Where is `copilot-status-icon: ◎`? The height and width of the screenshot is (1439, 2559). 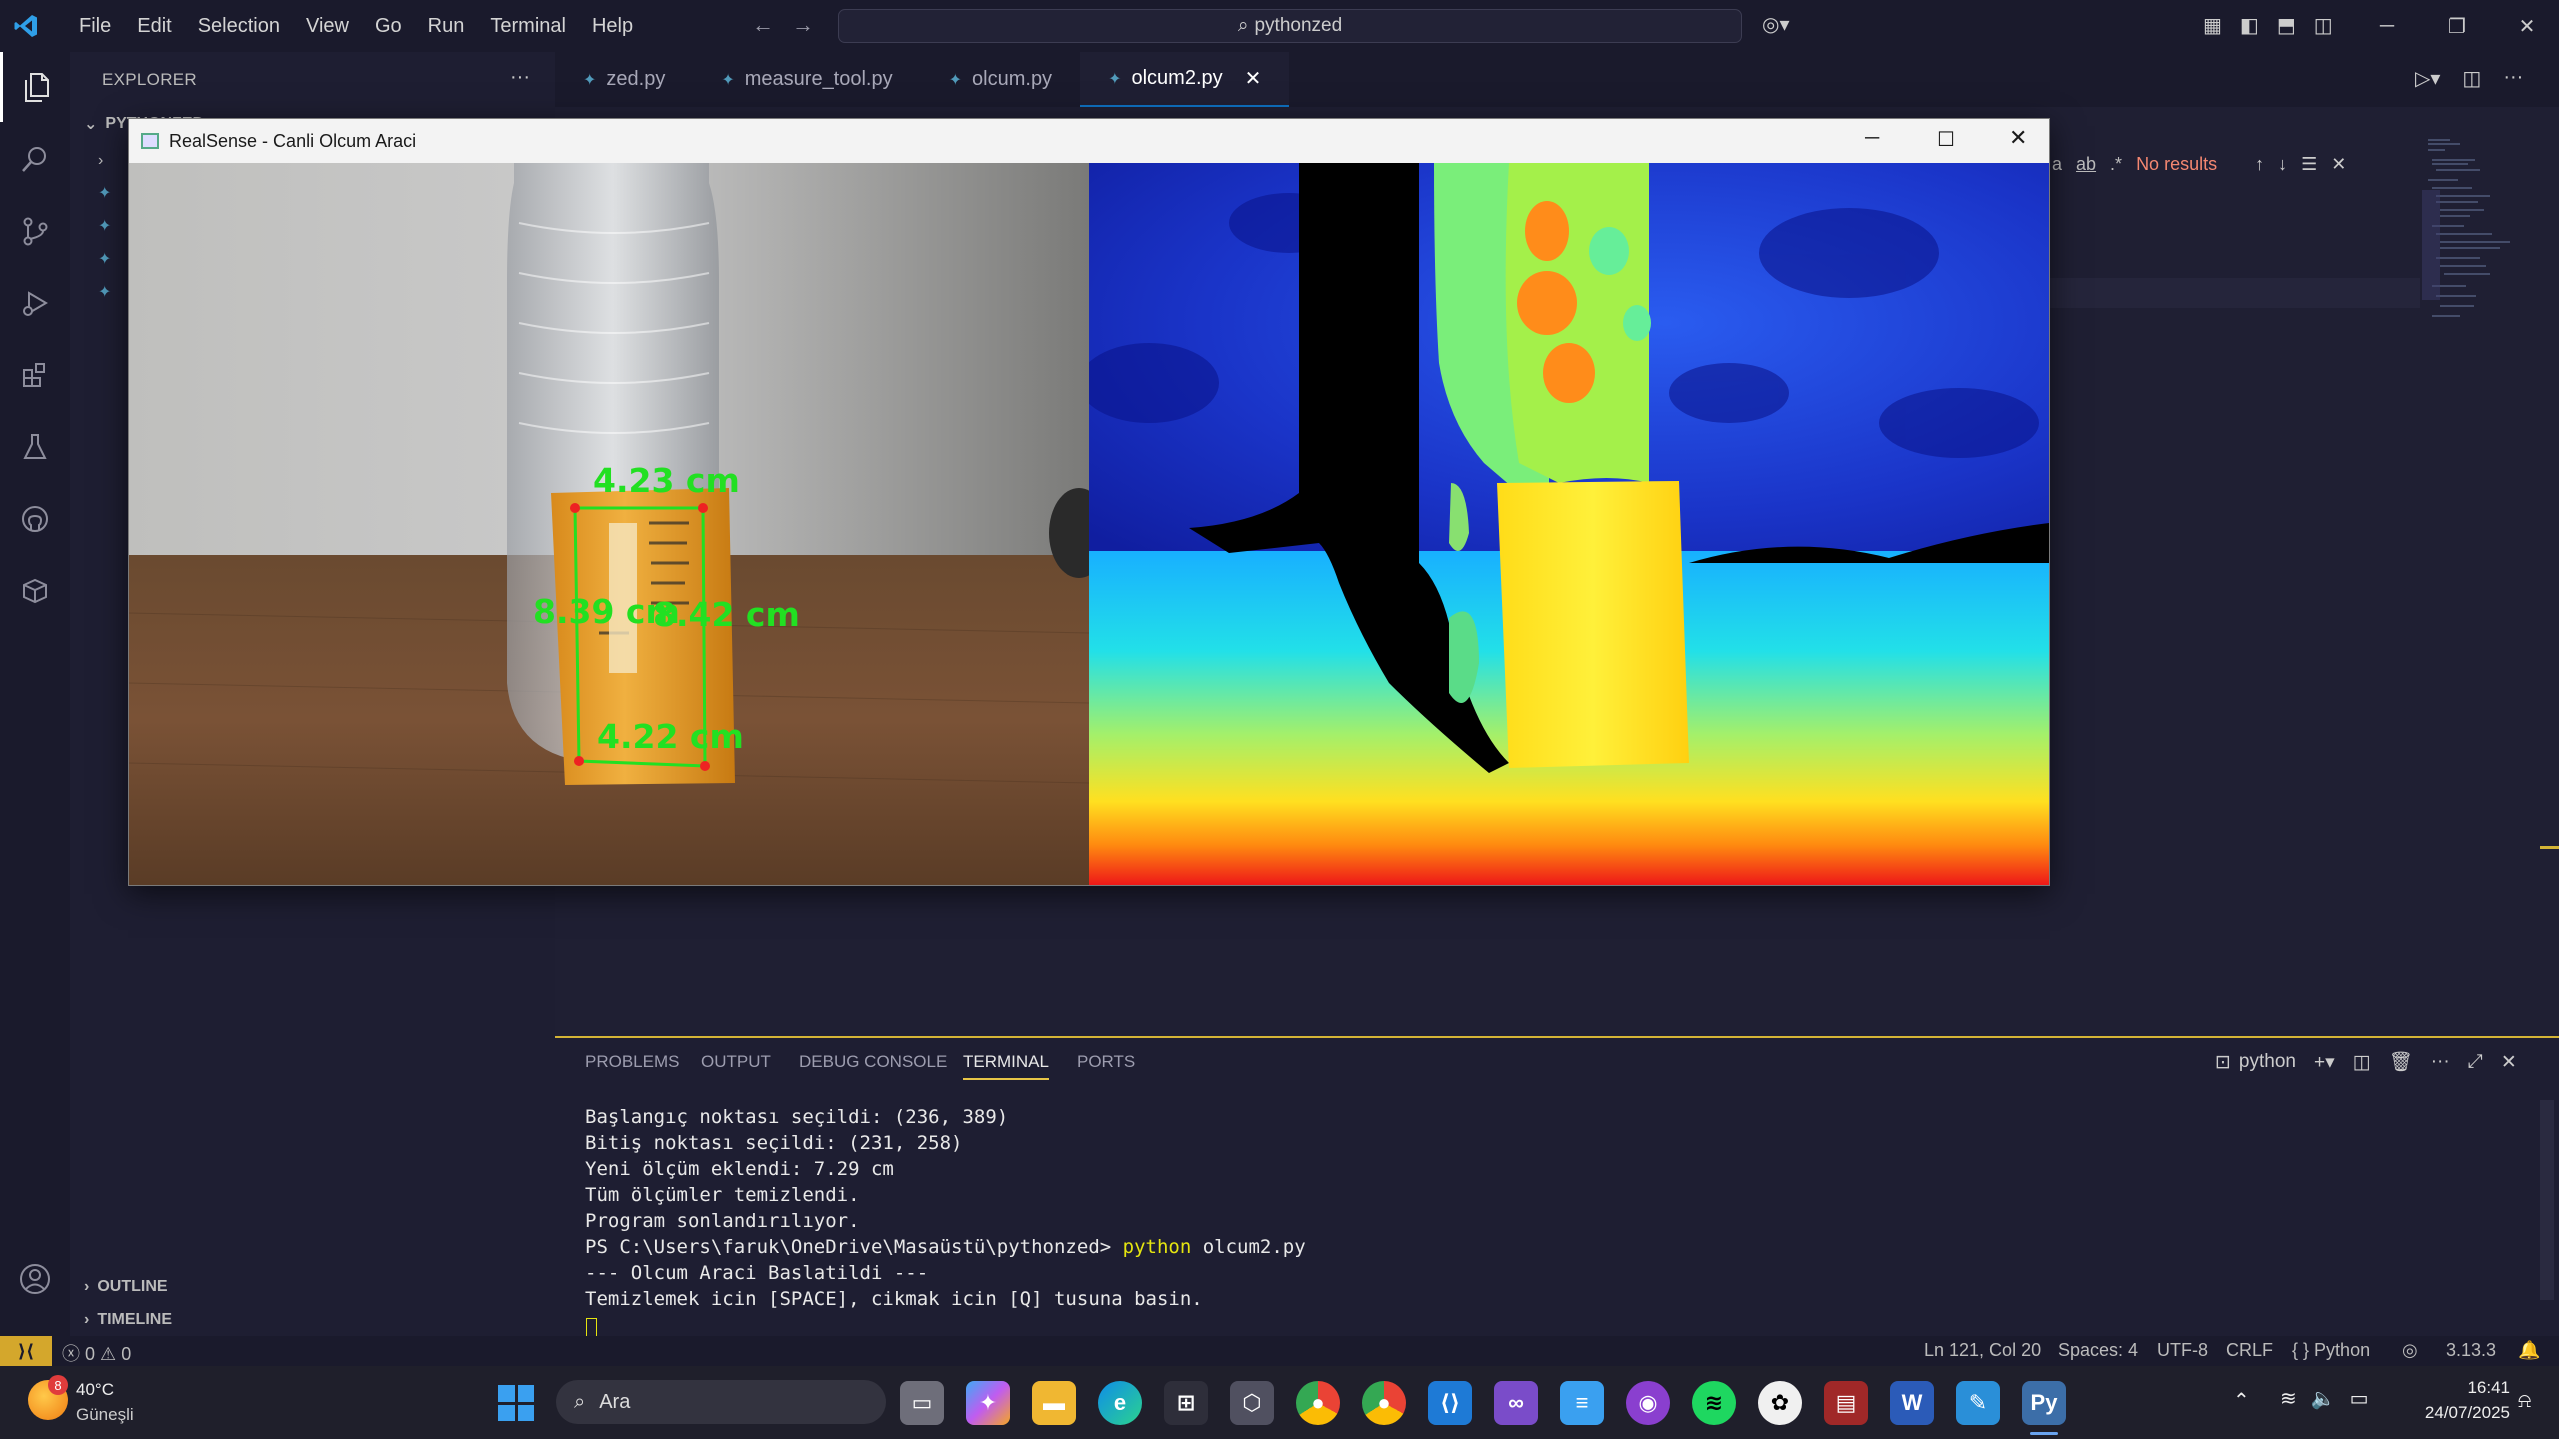
copilot-status-icon: ◎ is located at coordinates (2410, 1350).